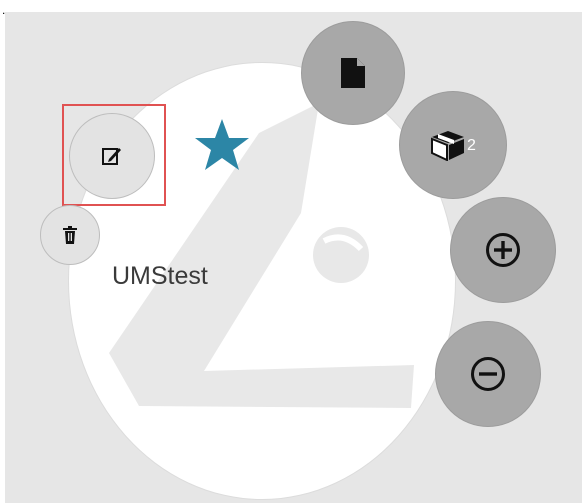  What do you see at coordinates (222, 145) in the screenshot?
I see `star-icon` at bounding box center [222, 145].